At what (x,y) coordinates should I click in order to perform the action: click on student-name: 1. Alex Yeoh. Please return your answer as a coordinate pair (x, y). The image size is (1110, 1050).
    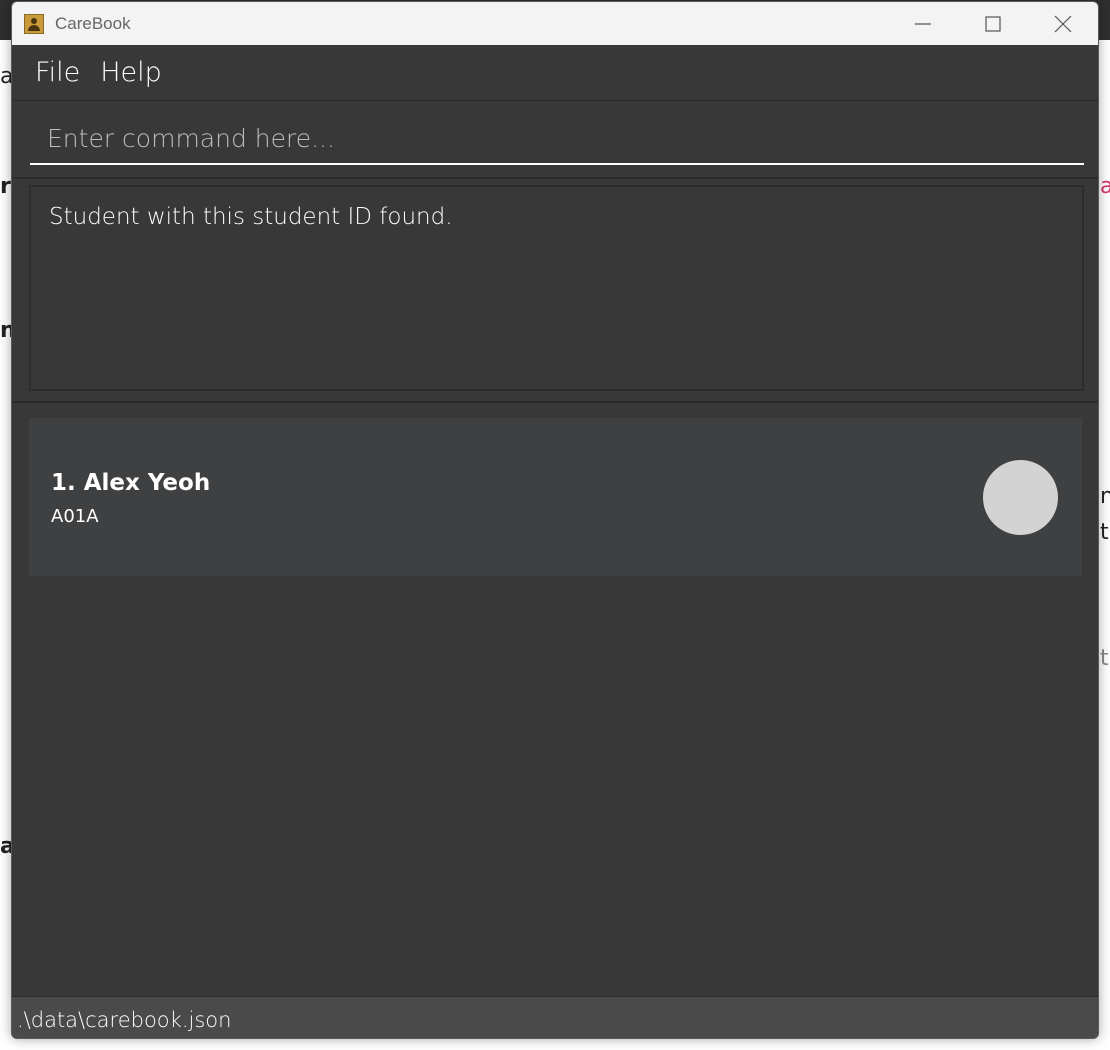
    Looking at the image, I should click on (131, 483).